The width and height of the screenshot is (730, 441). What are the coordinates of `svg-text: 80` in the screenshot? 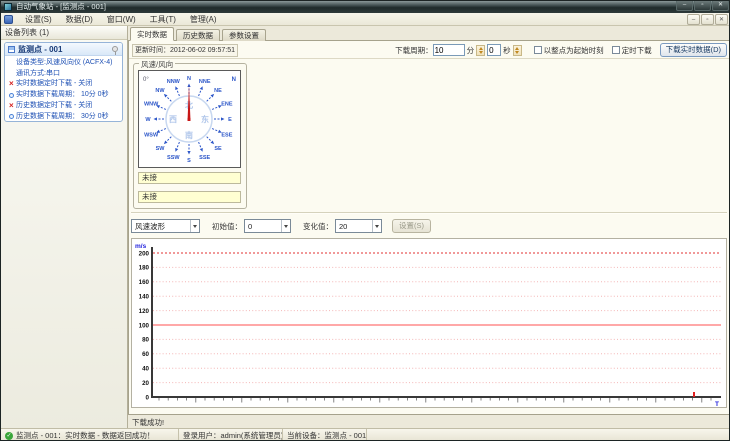 It's located at (145, 340).